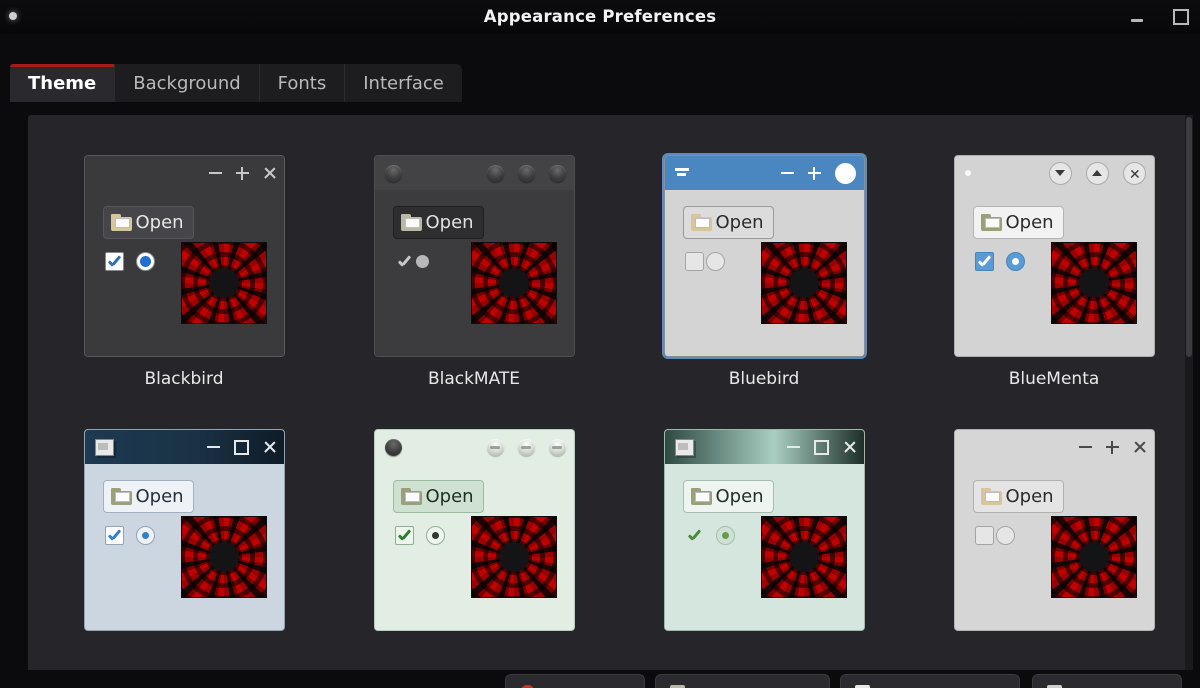  I want to click on menu-chevron-icon, so click(681, 173).